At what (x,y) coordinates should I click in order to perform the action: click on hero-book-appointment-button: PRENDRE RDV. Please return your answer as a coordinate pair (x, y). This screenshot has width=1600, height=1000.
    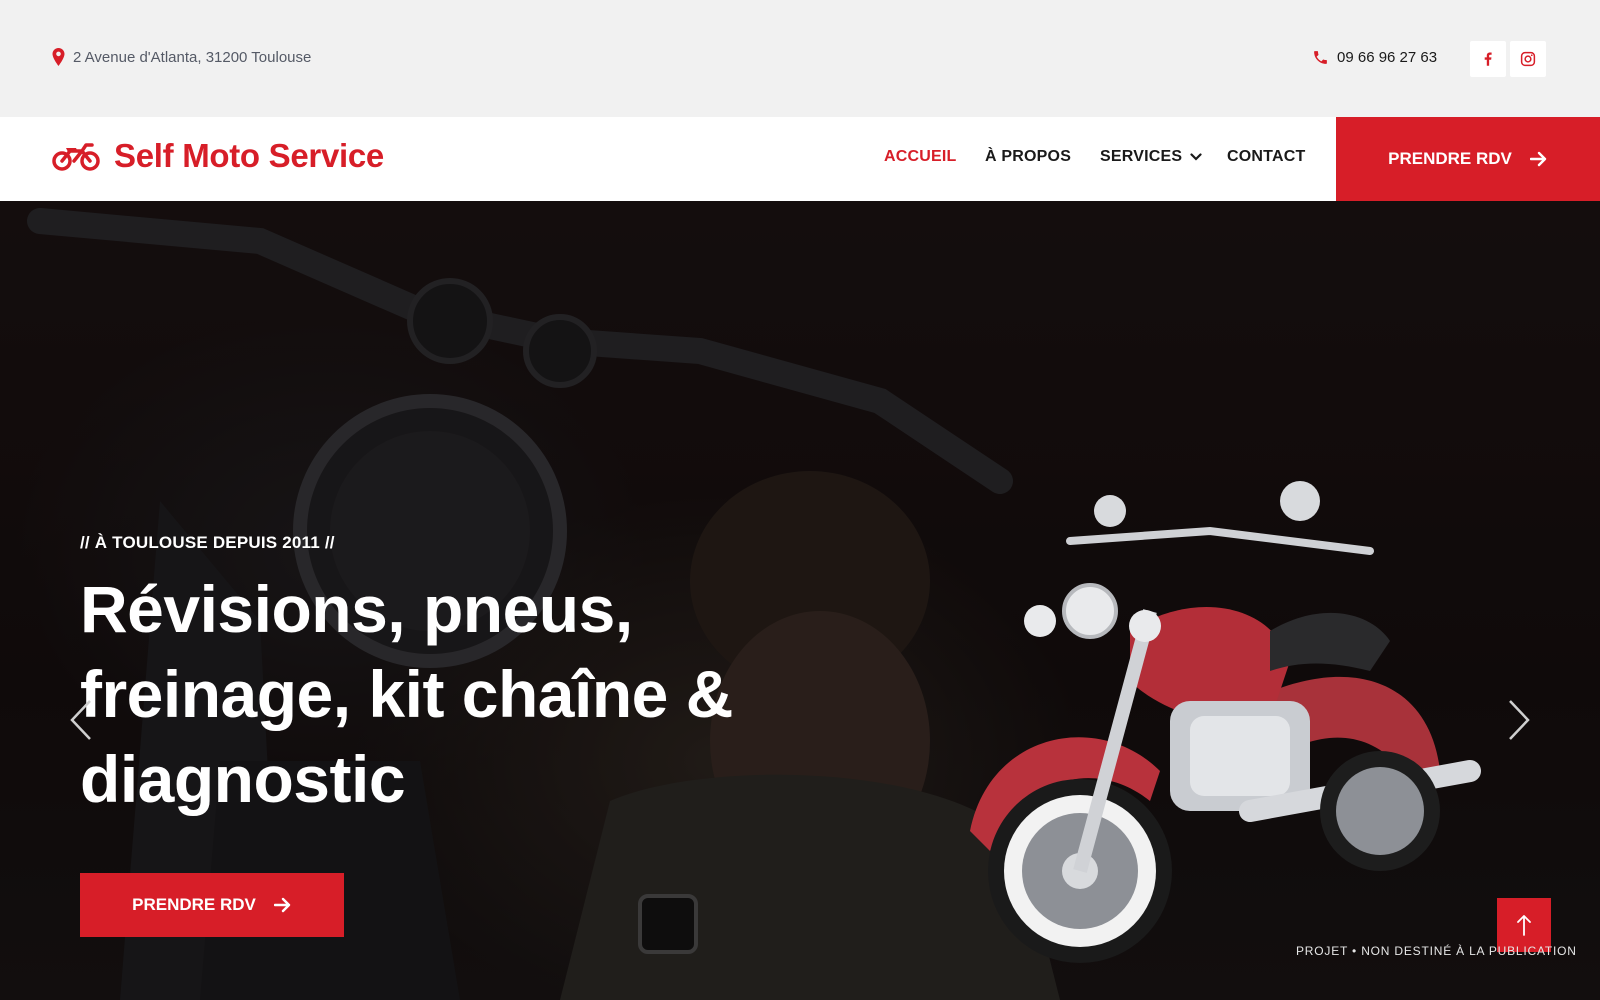
    Looking at the image, I should click on (212, 905).